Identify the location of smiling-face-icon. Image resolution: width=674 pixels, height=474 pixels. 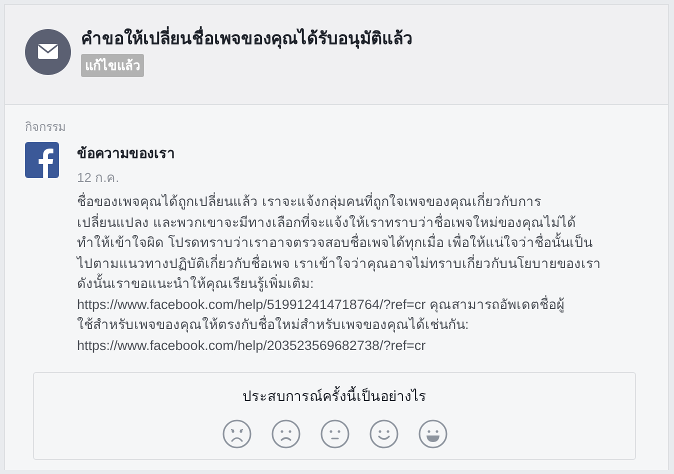
(383, 434).